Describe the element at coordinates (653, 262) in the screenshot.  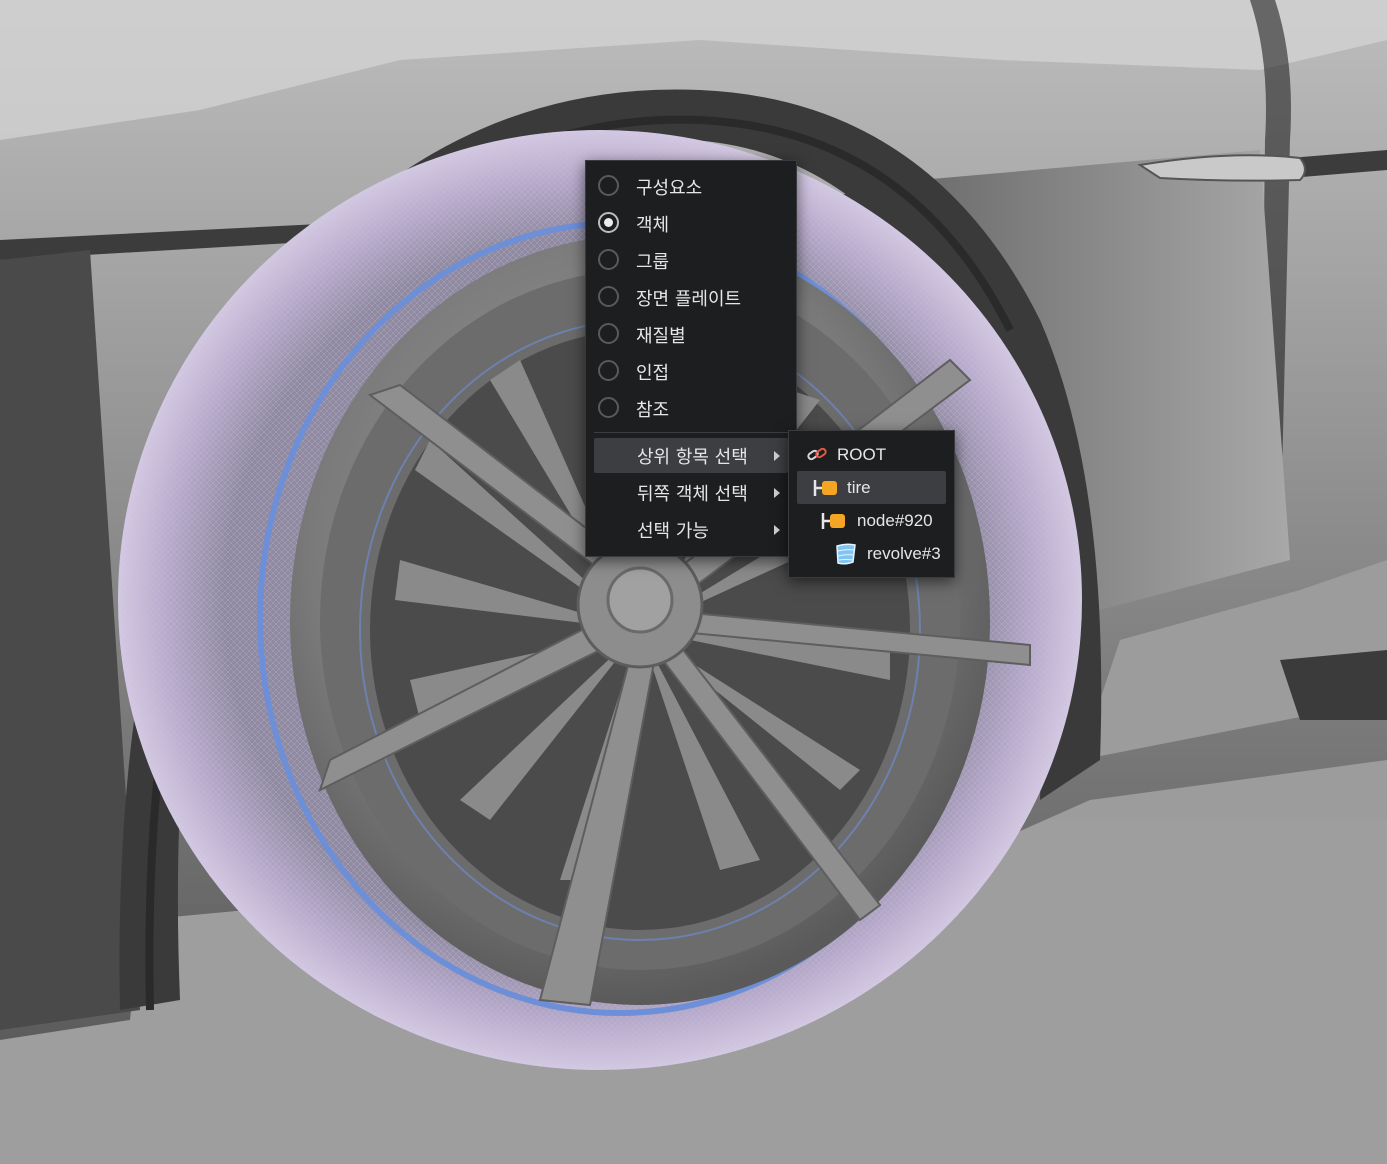
I see `mode-label: 그룹` at that location.